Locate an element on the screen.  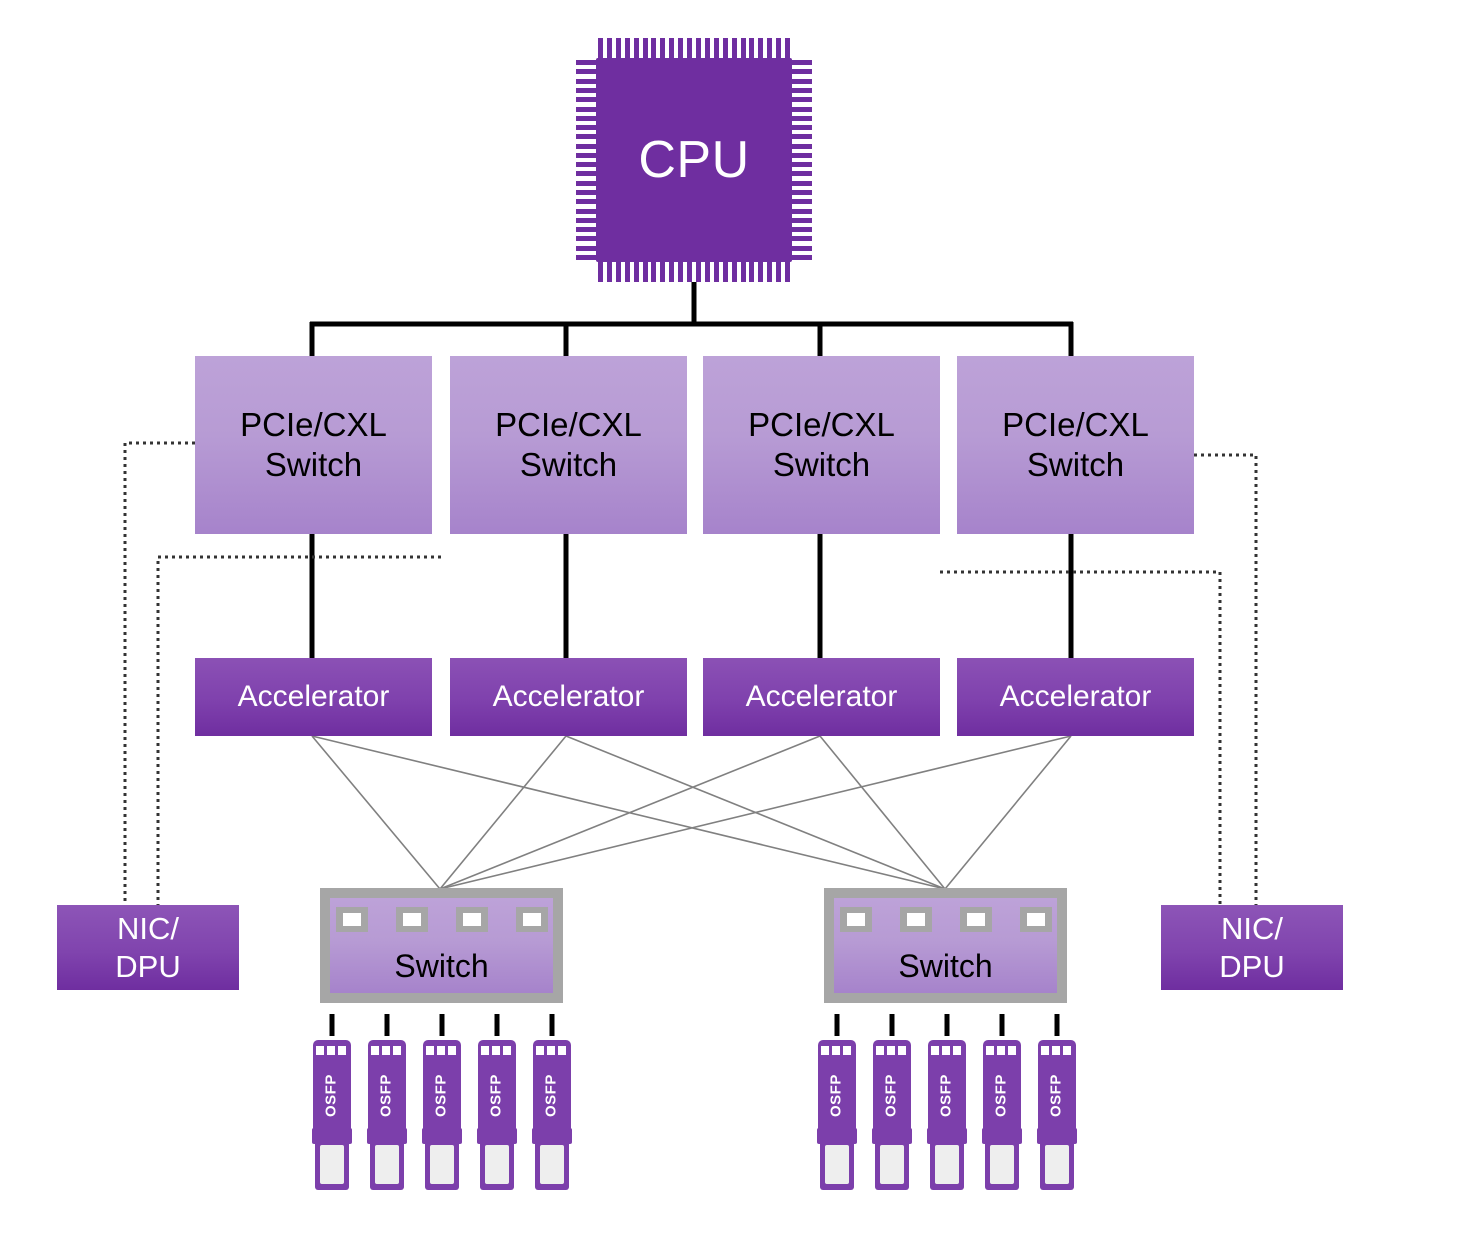
pcie-cxl-switch-4: PCIe/CXL Switch is located at coordinates (1075, 445).